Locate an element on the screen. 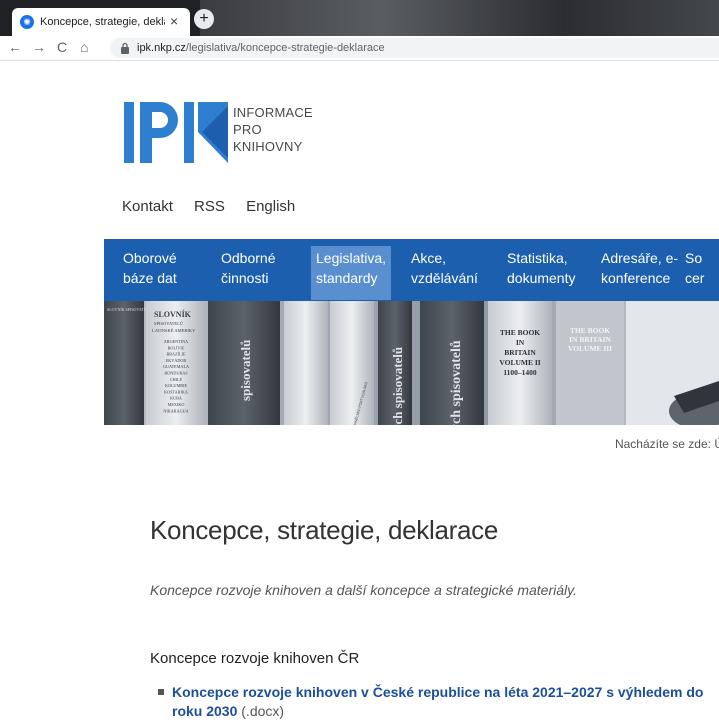 This screenshot has height=728, width=719. nav-label: vzdělávání is located at coordinates (444, 278).